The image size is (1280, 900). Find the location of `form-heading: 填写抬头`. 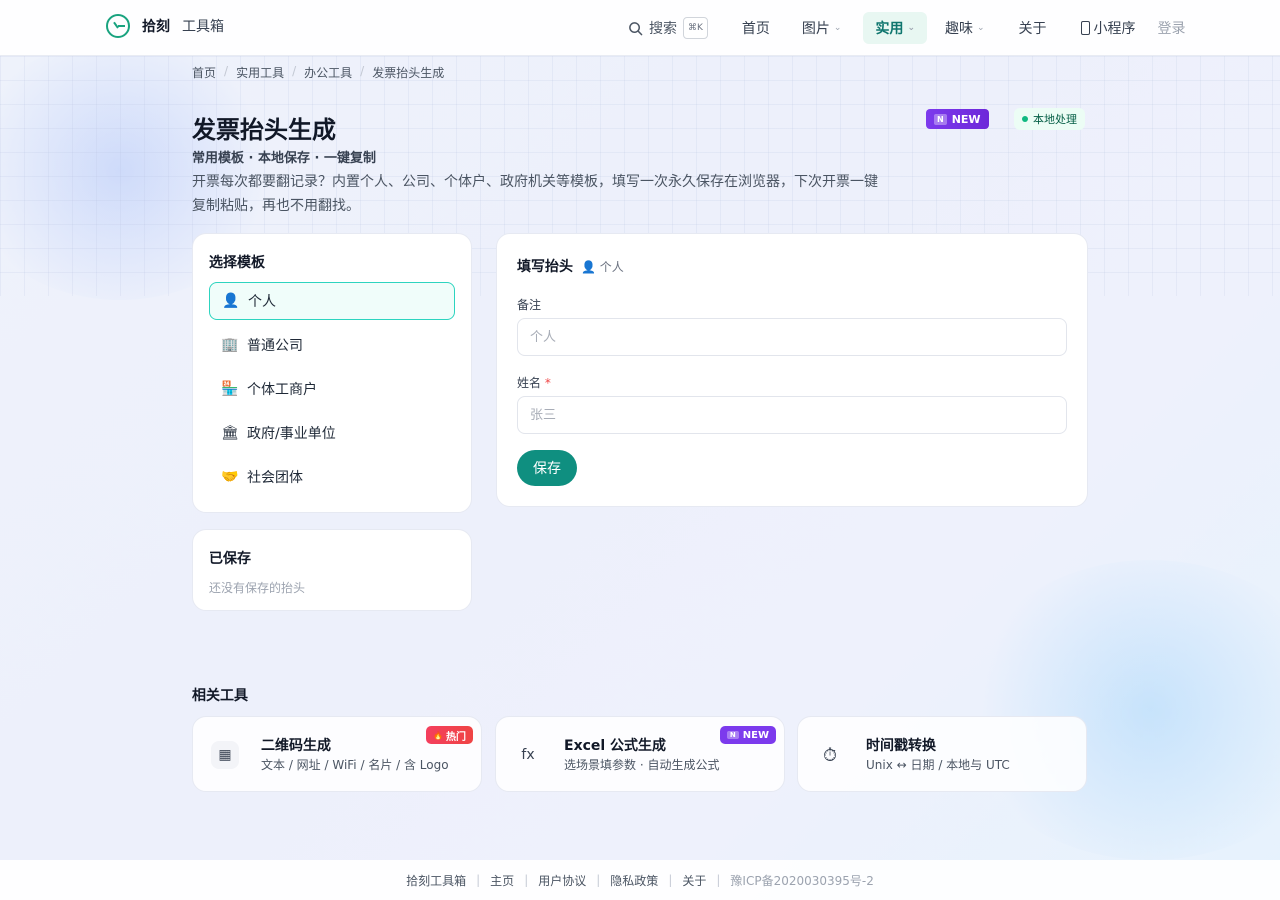

form-heading: 填写抬头 is located at coordinates (545, 267).